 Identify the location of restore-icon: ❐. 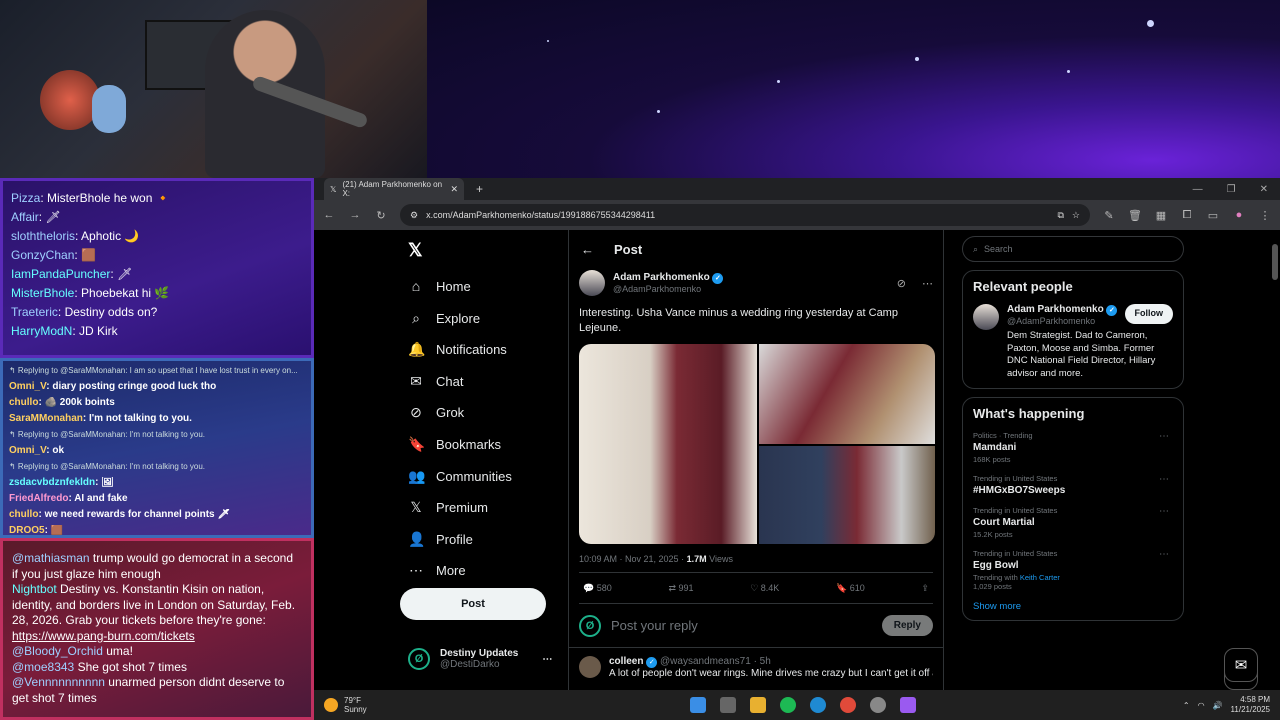
(1231, 189).